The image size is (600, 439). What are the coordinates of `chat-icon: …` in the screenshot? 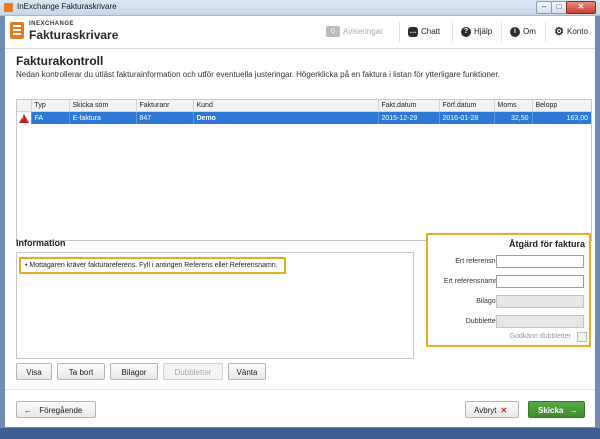 It's located at (413, 31).